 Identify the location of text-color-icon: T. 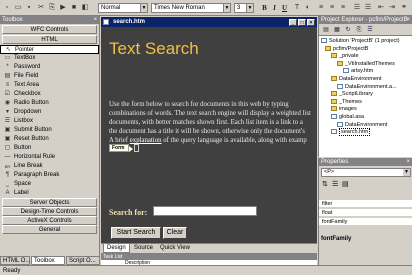
(297, 8).